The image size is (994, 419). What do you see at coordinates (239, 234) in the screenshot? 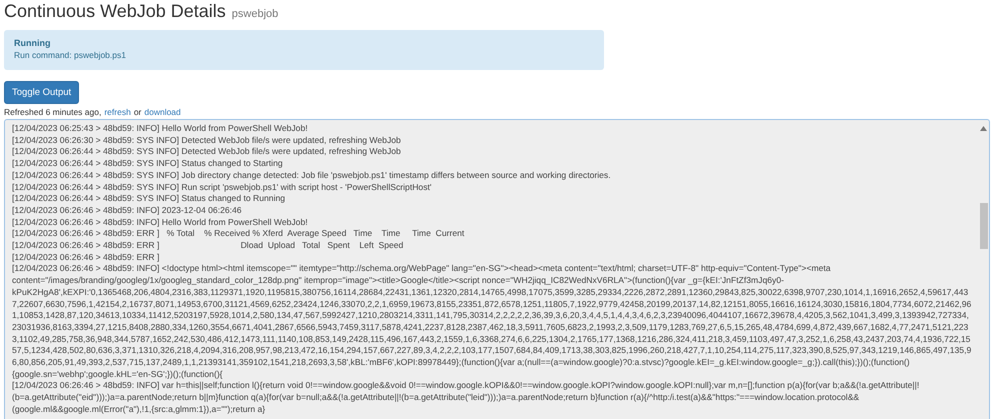
I see `log-line: [12/04/2023 06:26:46 > 48bd59: ERR ] % Total % Received % Xferd Average Speed Time Time Time Current` at bounding box center [239, 234].